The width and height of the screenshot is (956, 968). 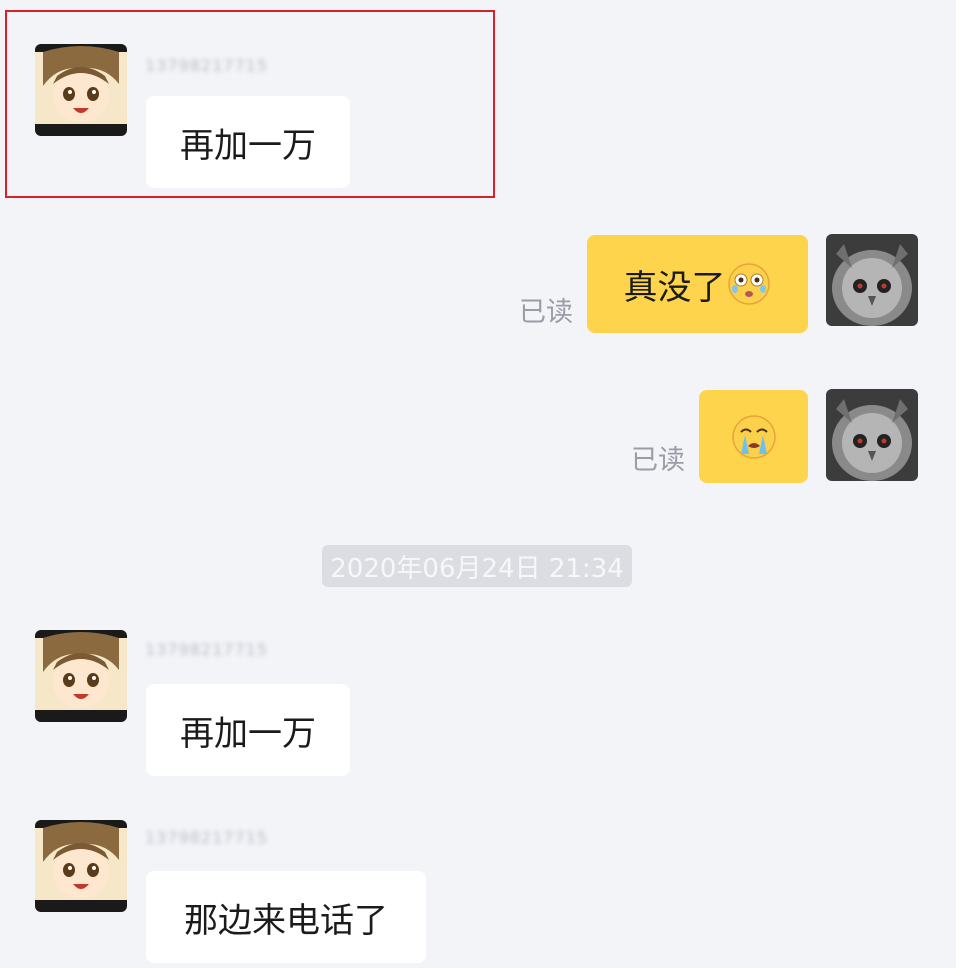 I want to click on message-bubble: 那边来电话了, so click(x=286, y=917).